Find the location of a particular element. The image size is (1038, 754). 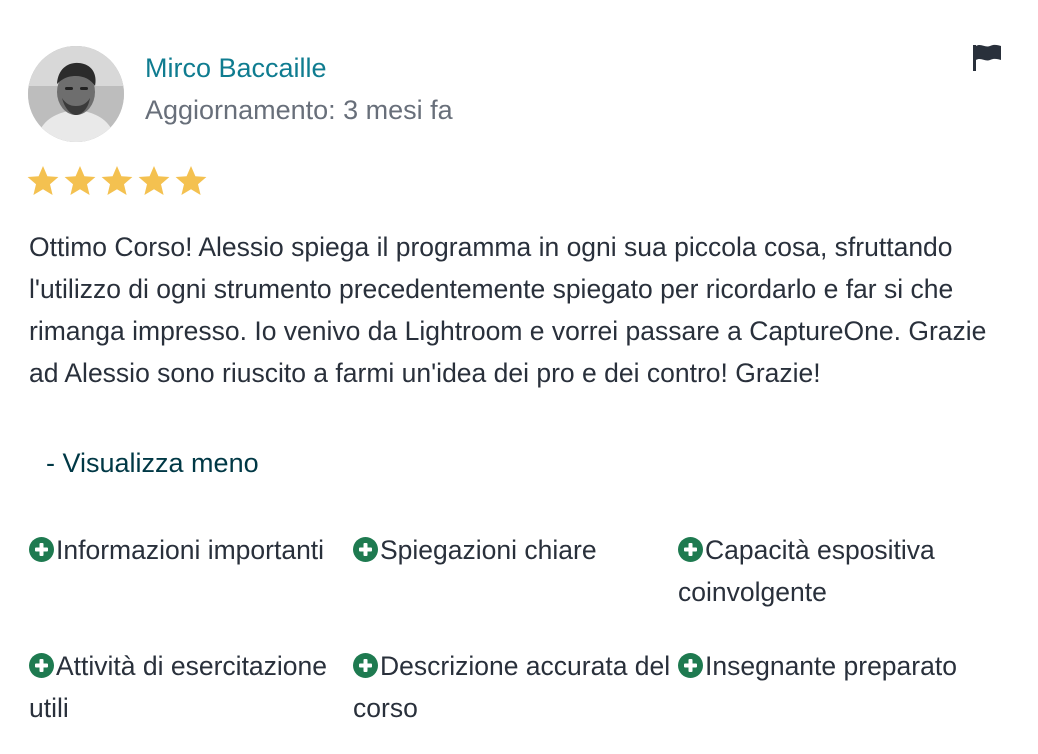

feedback-tag: Spiegazioni chiare is located at coordinates (514, 550).